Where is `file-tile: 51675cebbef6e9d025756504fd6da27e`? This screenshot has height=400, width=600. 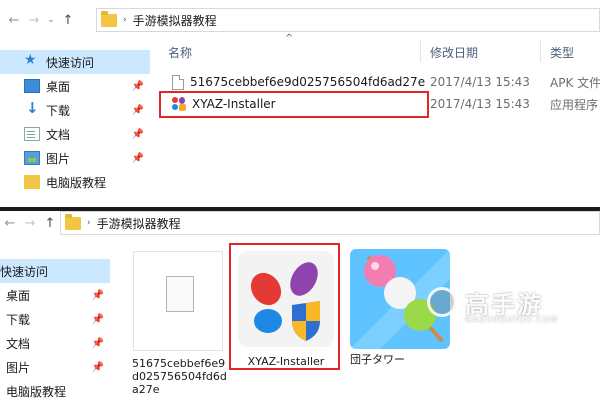 file-tile: 51675cebbef6e9d025756504fd6da27e is located at coordinates (178, 323).